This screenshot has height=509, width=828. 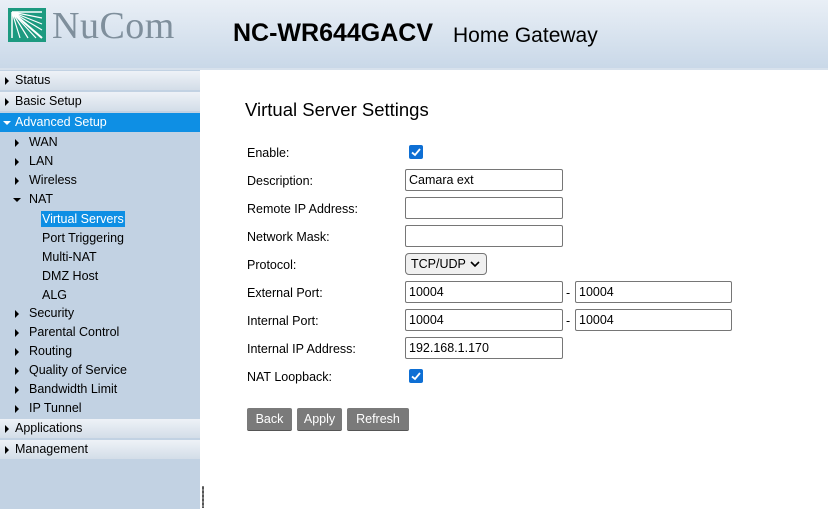 What do you see at coordinates (283, 321) in the screenshot?
I see `internal-port-label: Internal Port:` at bounding box center [283, 321].